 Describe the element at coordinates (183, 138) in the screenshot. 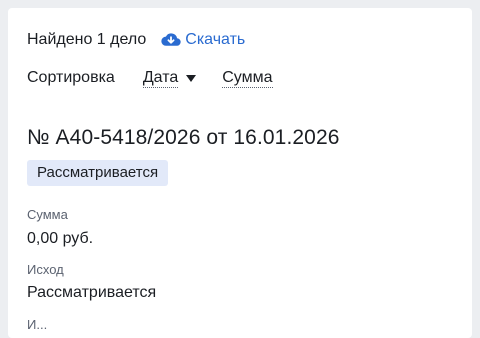

I see `case-title: № А40-5418/2026 от 16.01.2026` at that location.